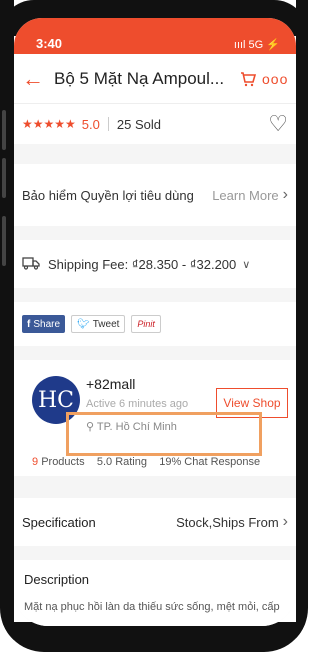 This screenshot has height=652, width=320. What do you see at coordinates (275, 79) in the screenshot?
I see `more-icon: ooo` at bounding box center [275, 79].